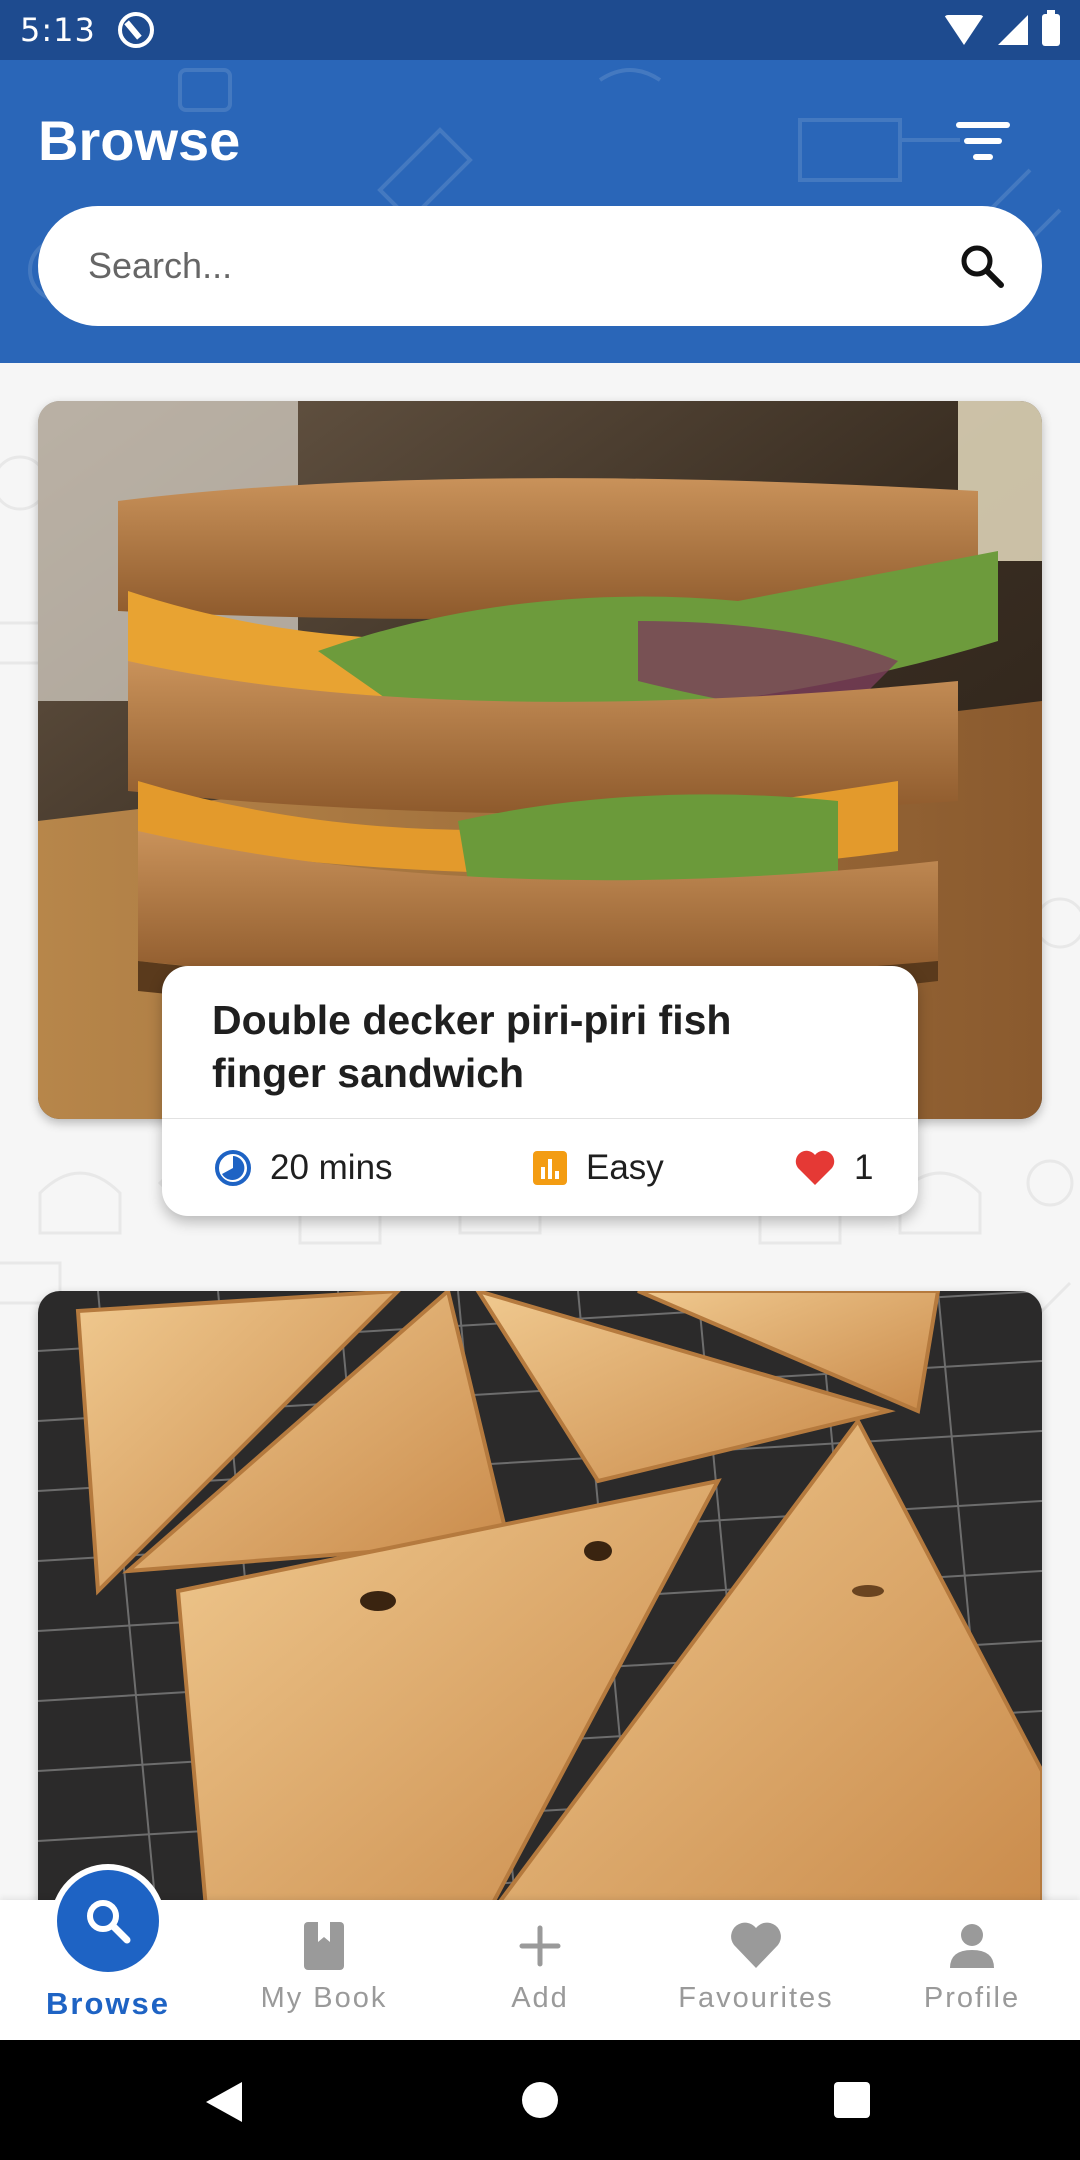 This screenshot has width=1080, height=2160. What do you see at coordinates (540, 1970) in the screenshot?
I see `nav-add: Add` at bounding box center [540, 1970].